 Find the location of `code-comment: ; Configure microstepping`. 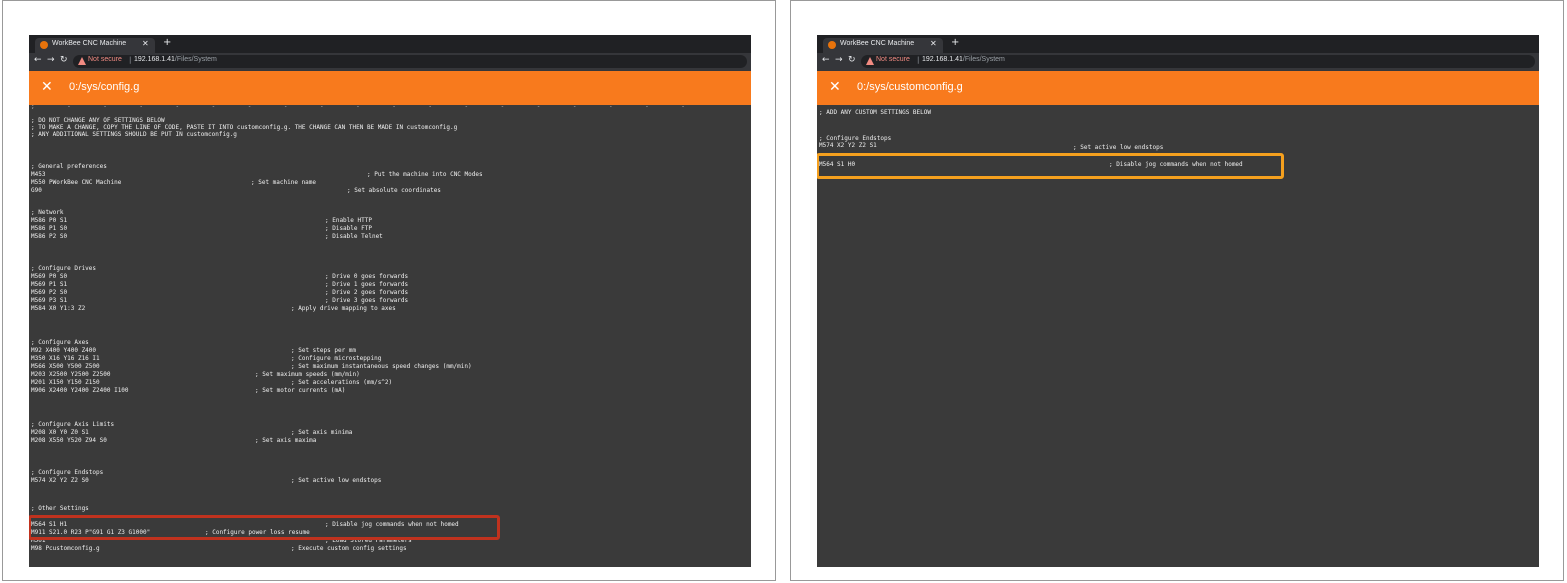

code-comment: ; Configure microstepping is located at coordinates (336, 358).